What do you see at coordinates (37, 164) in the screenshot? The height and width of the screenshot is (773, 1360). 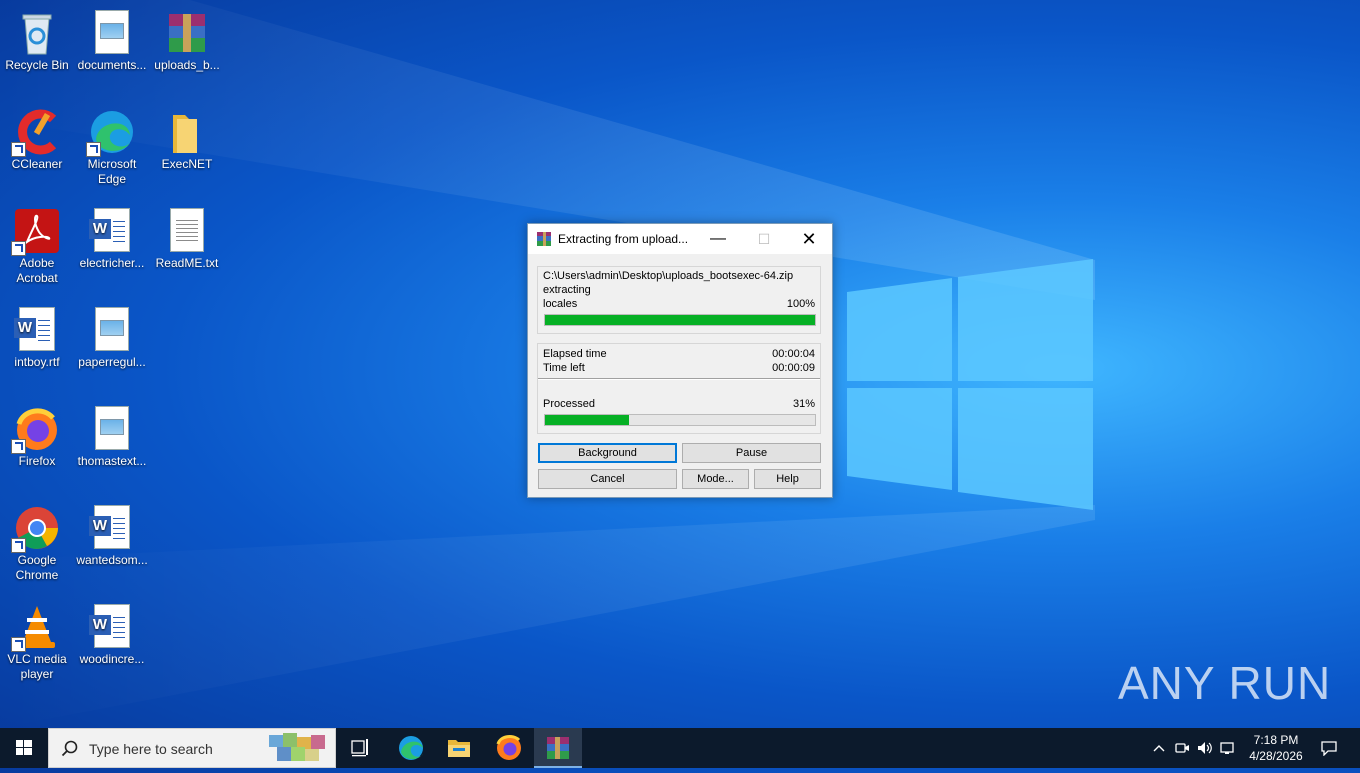 I see `desktop-icon-label: CCleaner` at bounding box center [37, 164].